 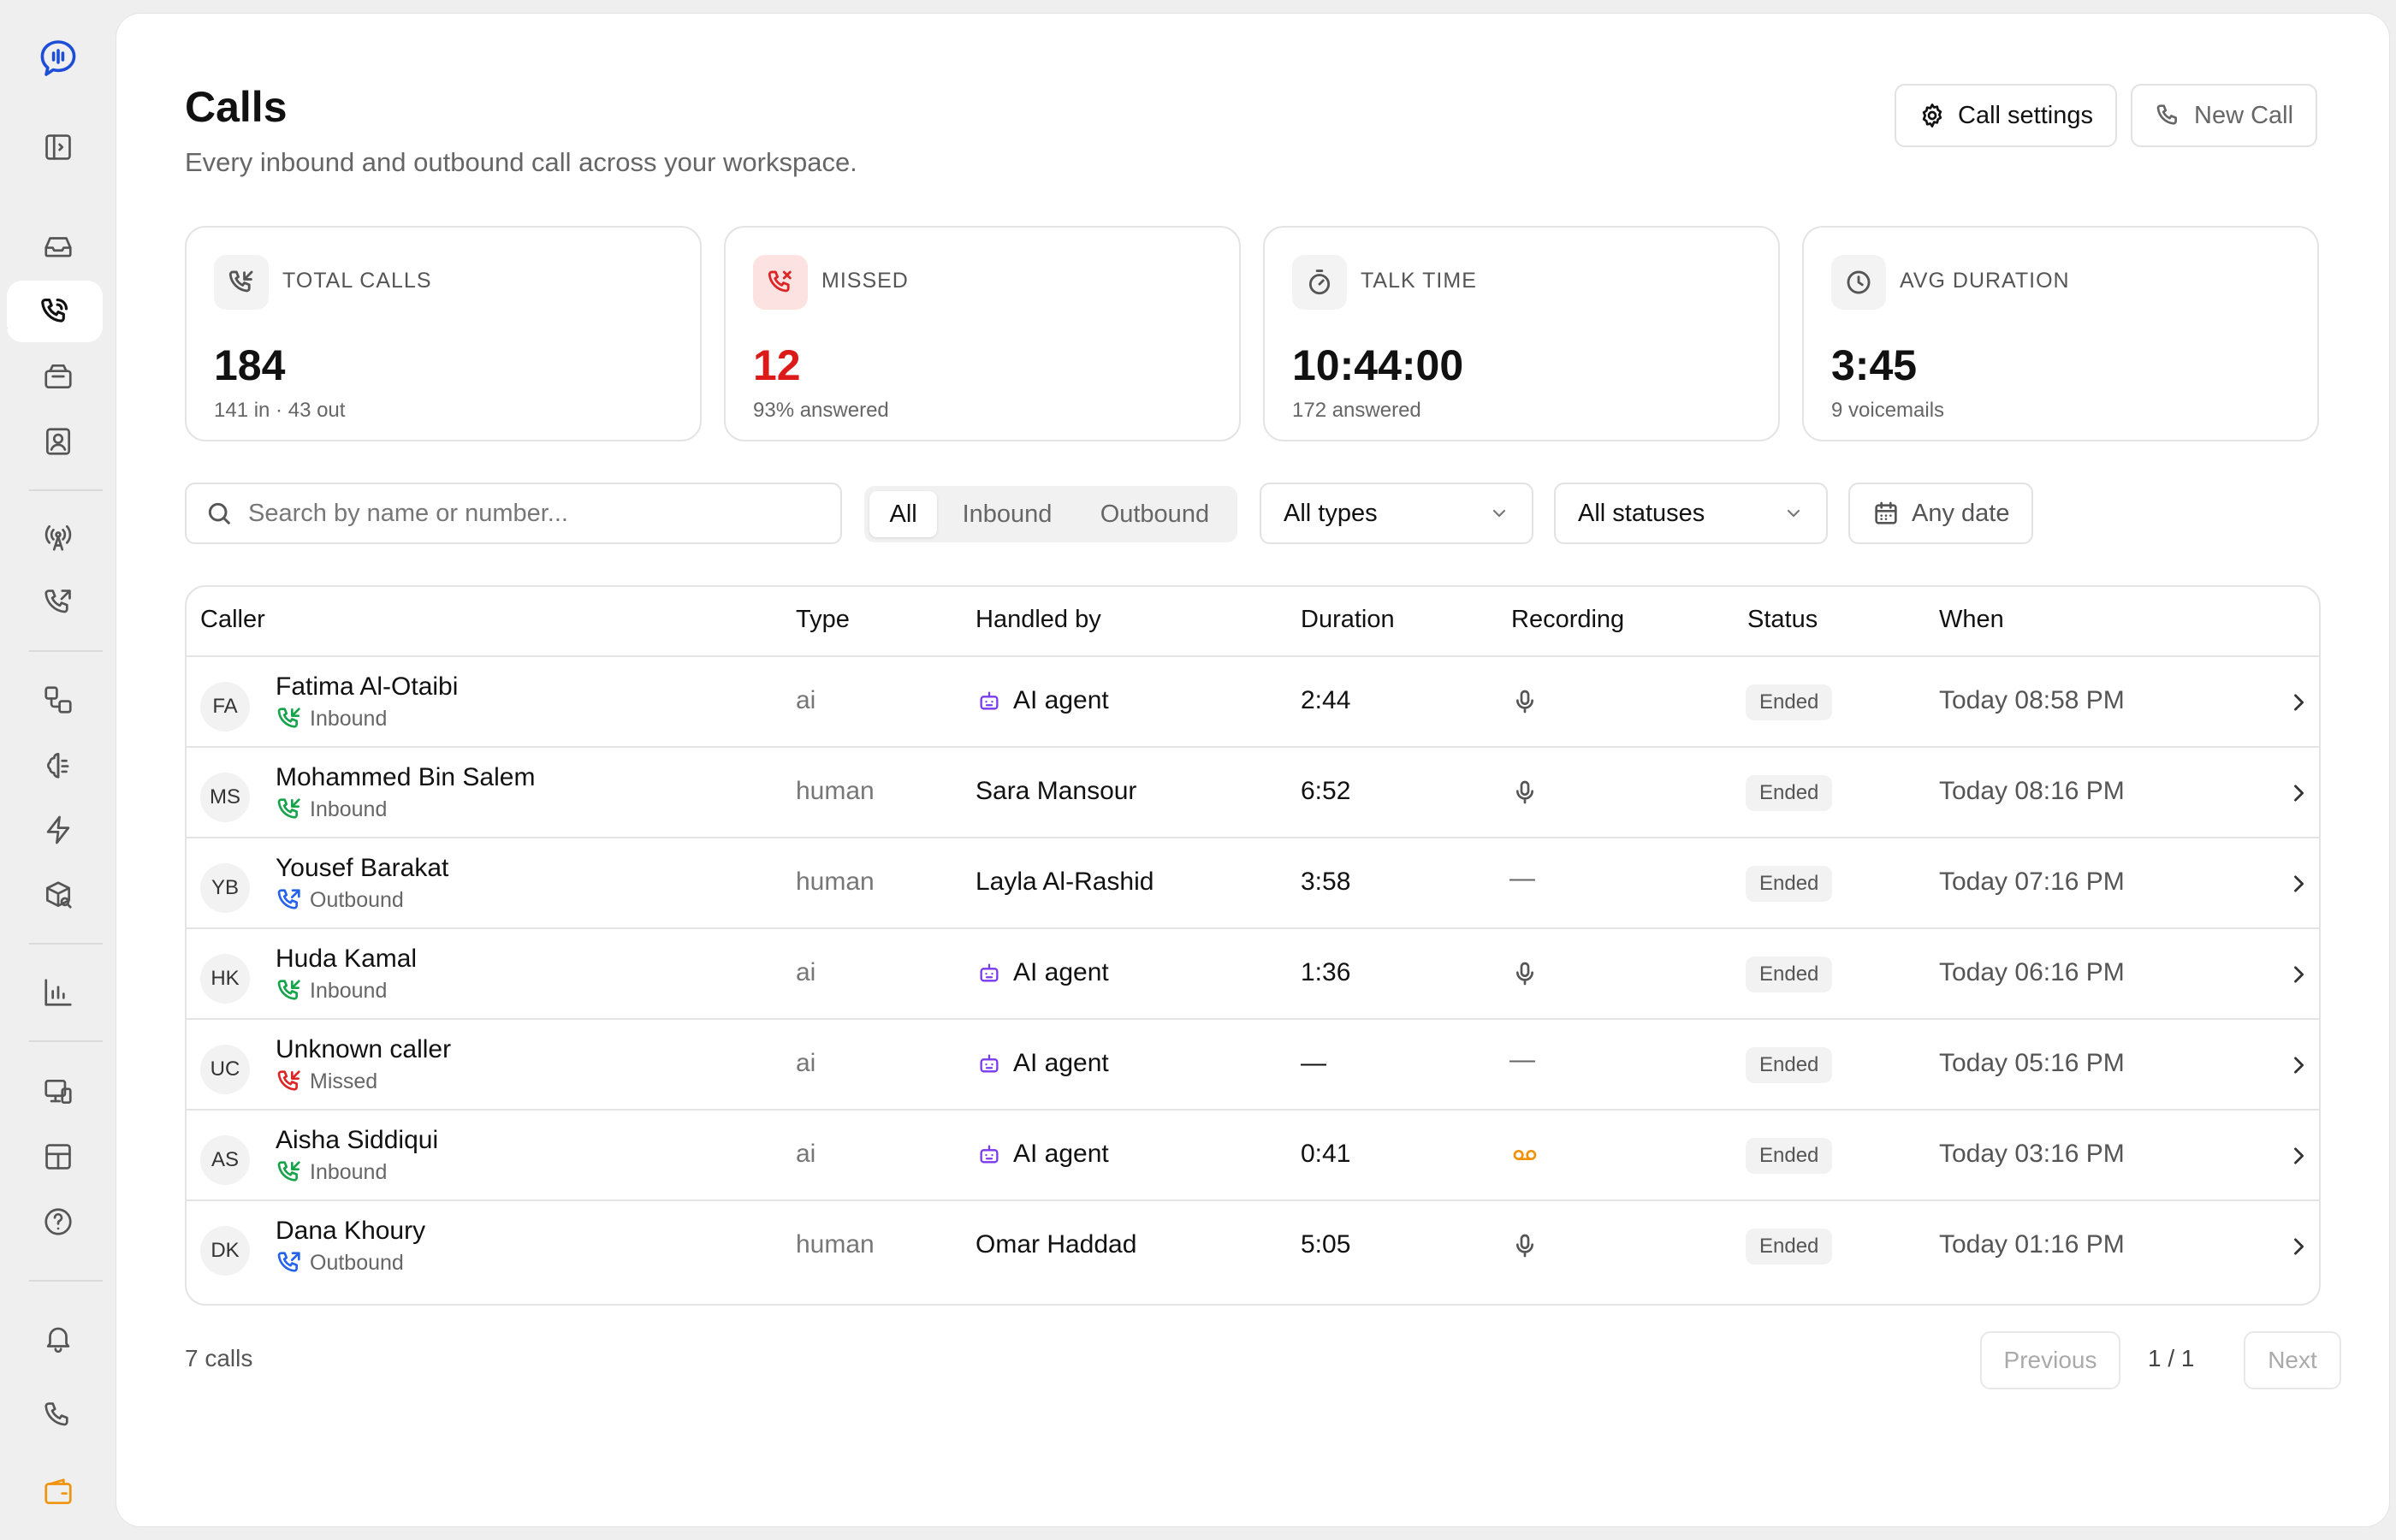 I want to click on call-duration: 3:58, so click(x=1326, y=882).